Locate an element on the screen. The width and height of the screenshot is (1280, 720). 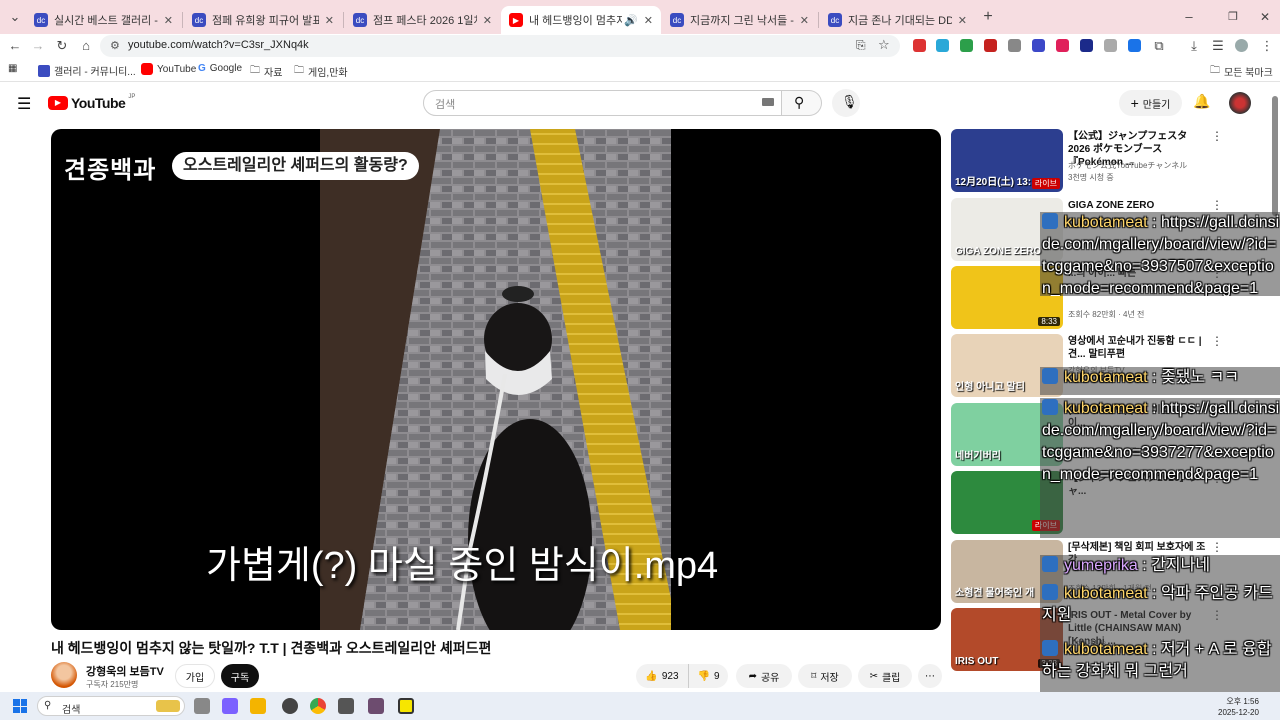
tab-1: dc 점페 유희왕 피규어 발표를 - ✕ is located at coordinates (263, 20).